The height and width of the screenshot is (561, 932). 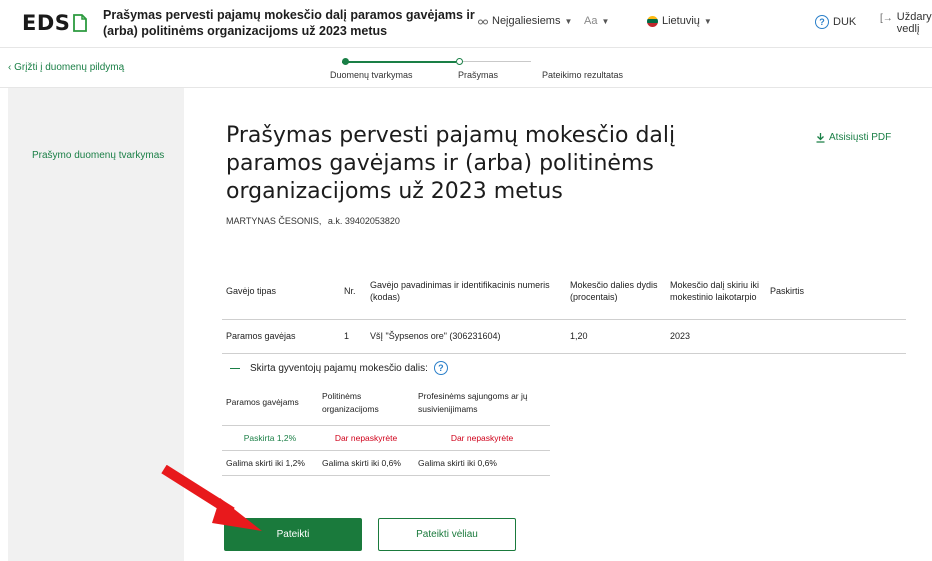 What do you see at coordinates (497, 61) in the screenshot?
I see `step-remaining-line` at bounding box center [497, 61].